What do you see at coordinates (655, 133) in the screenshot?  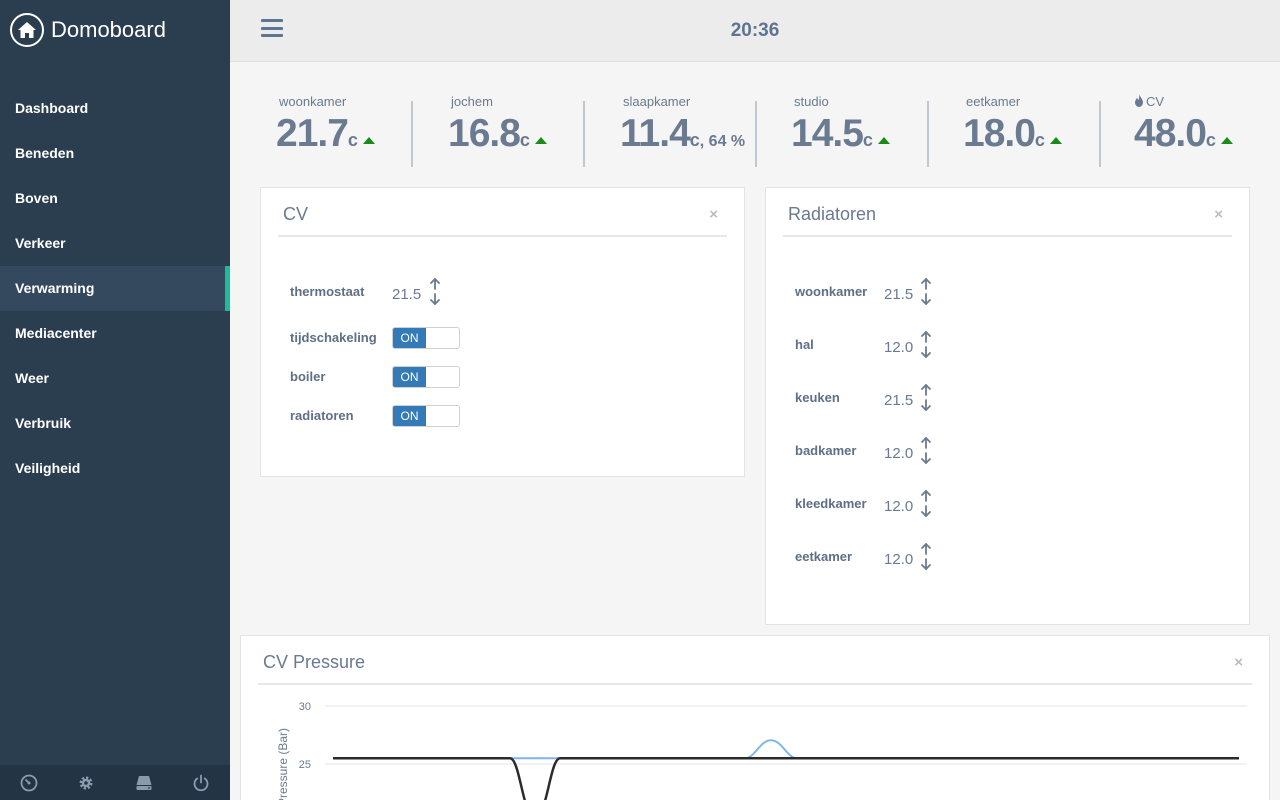 I see `temp-value: 11.4` at bounding box center [655, 133].